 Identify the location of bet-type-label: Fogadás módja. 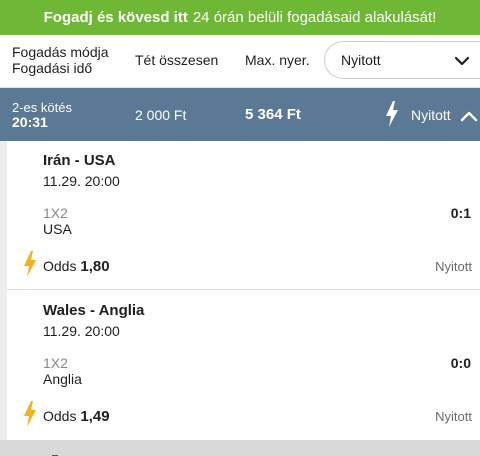
(60, 52).